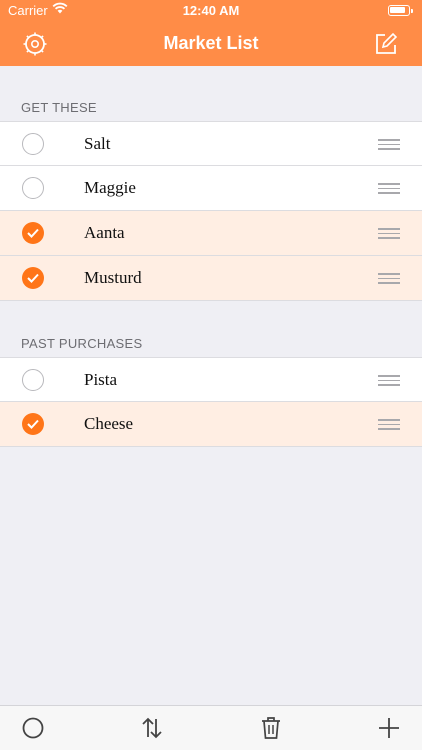 Image resolution: width=422 pixels, height=750 pixels. What do you see at coordinates (109, 423) in the screenshot?
I see `item-label: Cheese` at bounding box center [109, 423].